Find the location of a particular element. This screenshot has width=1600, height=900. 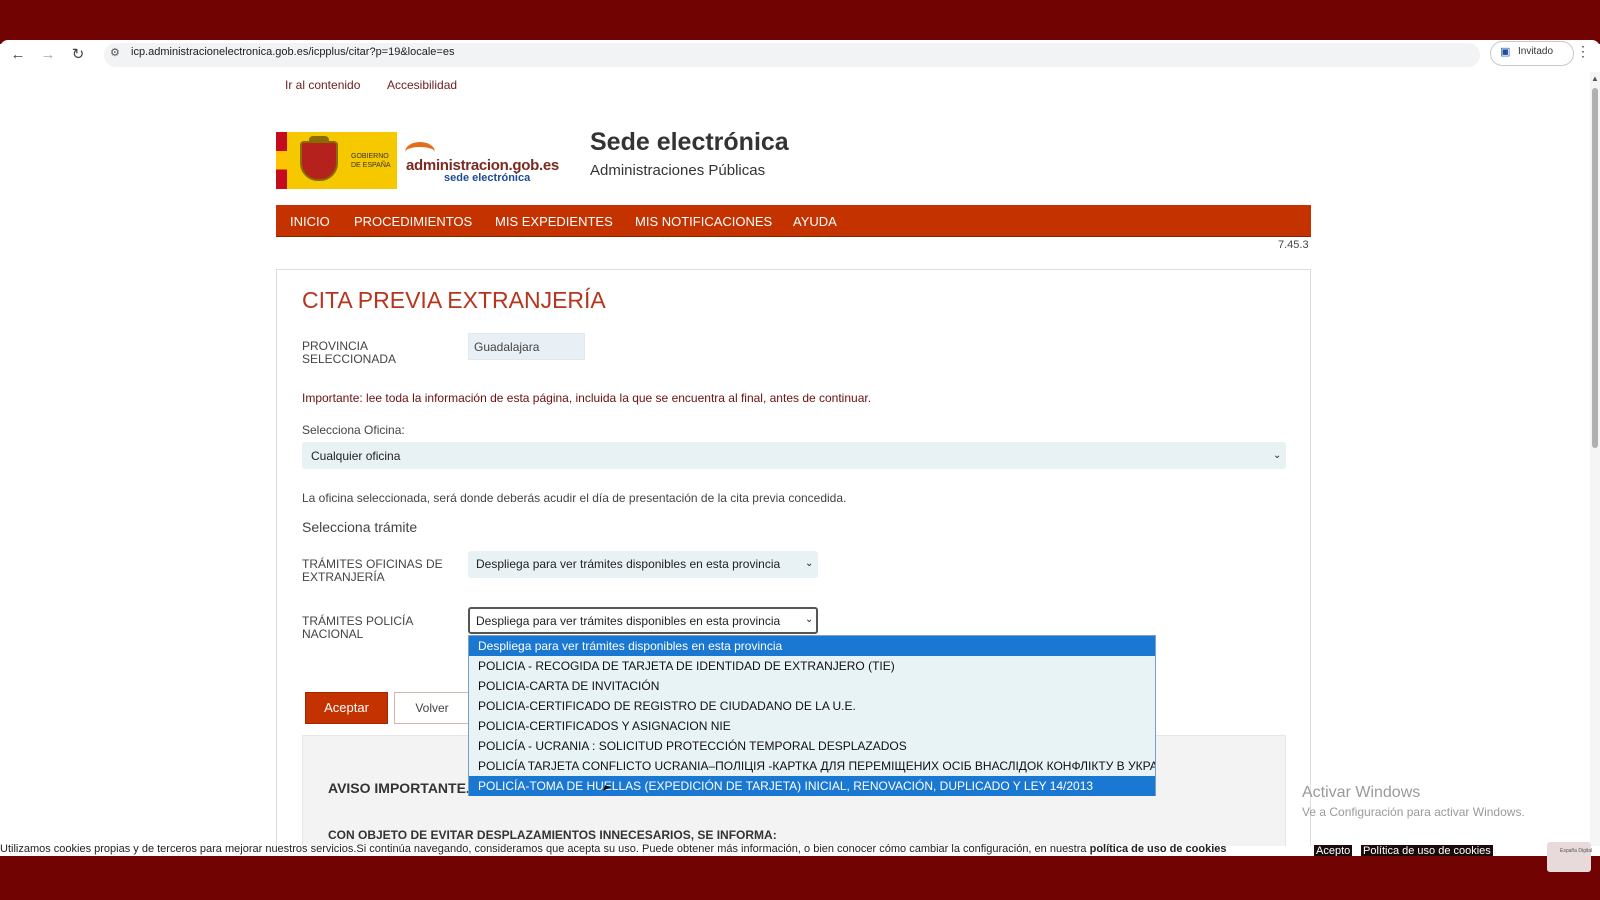

coat-of-arms-icon is located at coordinates (319, 161).